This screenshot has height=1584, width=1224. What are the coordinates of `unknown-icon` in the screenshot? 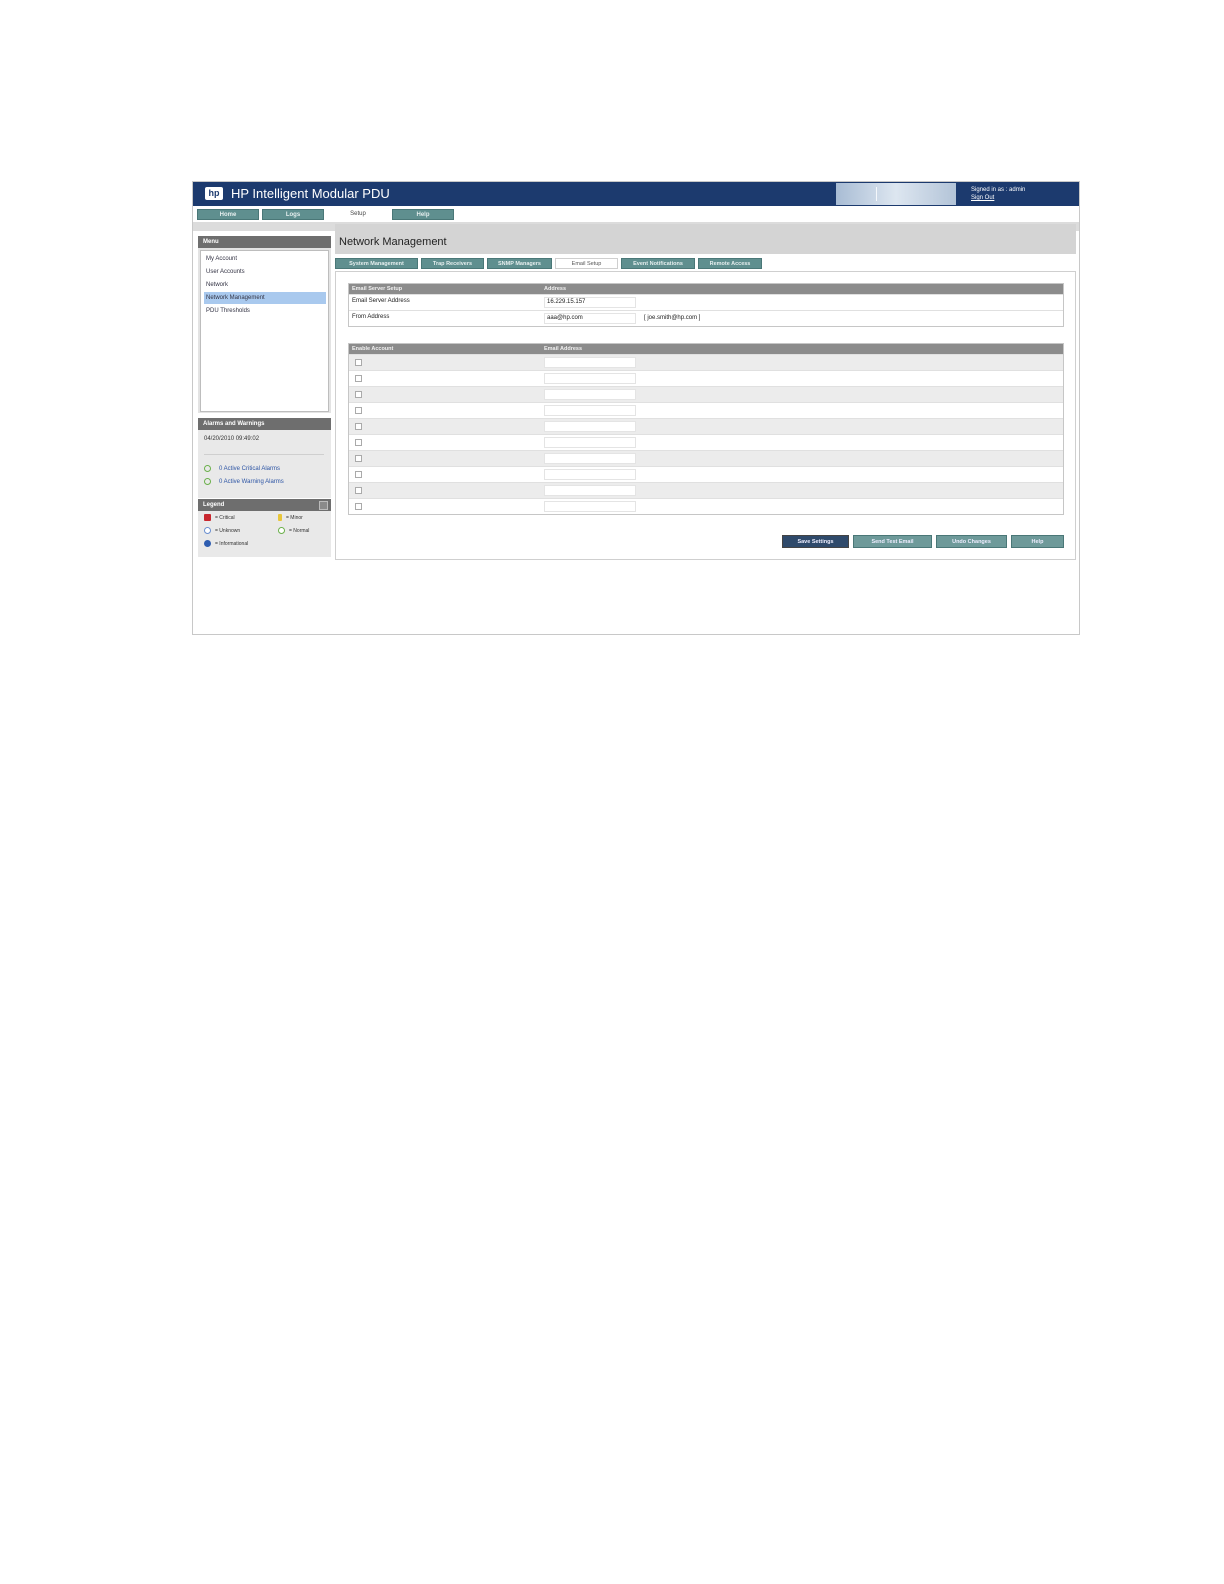 It's located at (207, 531).